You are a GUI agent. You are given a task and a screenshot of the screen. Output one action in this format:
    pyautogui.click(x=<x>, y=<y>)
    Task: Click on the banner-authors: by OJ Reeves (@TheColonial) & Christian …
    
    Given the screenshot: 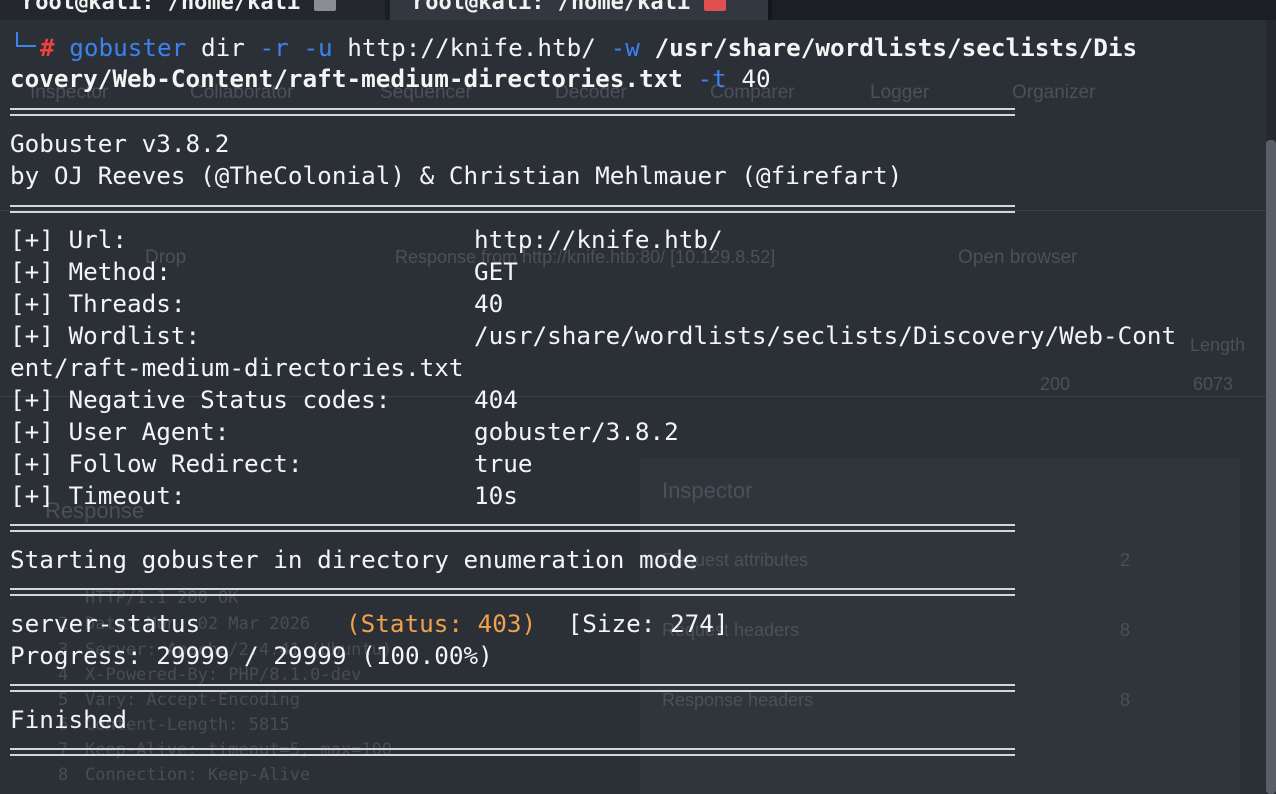 What is the action you would take?
    pyautogui.click(x=456, y=175)
    